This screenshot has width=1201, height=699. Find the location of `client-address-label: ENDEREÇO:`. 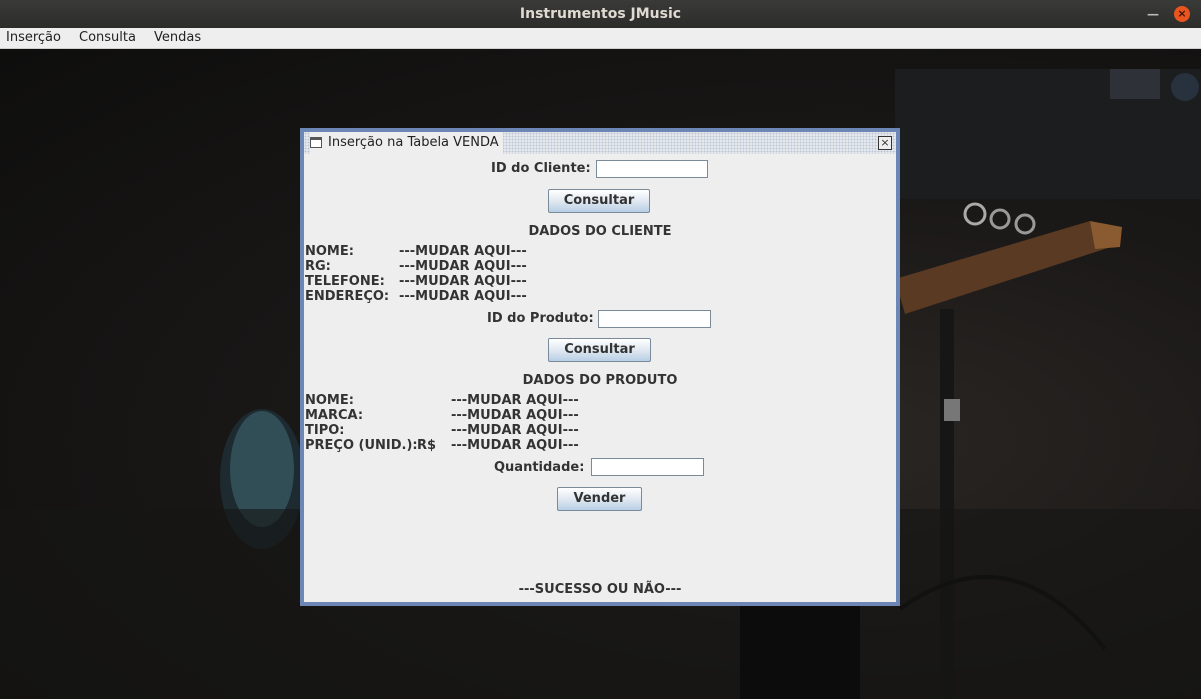

client-address-label: ENDEREÇO: is located at coordinates (347, 296).